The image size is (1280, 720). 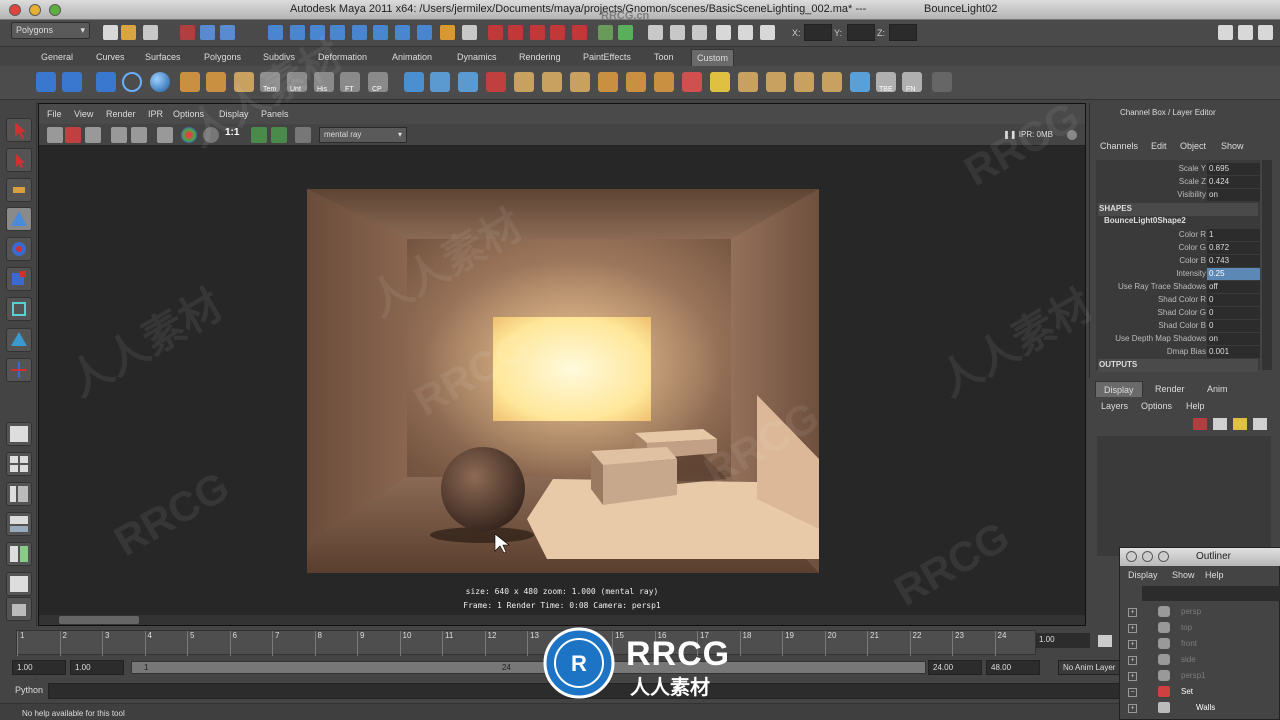 What do you see at coordinates (861, 32) in the screenshot?
I see `y-field` at bounding box center [861, 32].